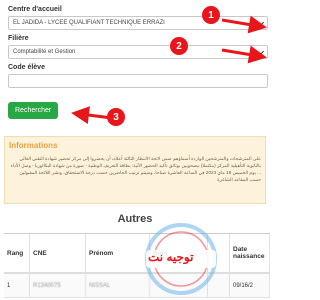 This screenshot has width=320, height=300. Describe the element at coordinates (138, 52) in the screenshot. I see `filiere-select: Comptabilité et Gestion` at that location.